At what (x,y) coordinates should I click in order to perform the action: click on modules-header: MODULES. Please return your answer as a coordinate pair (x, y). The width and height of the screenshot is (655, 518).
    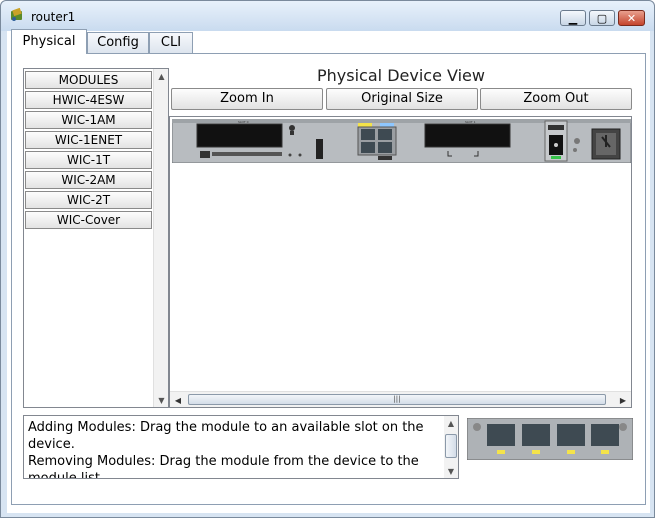
    Looking at the image, I should click on (88, 80).